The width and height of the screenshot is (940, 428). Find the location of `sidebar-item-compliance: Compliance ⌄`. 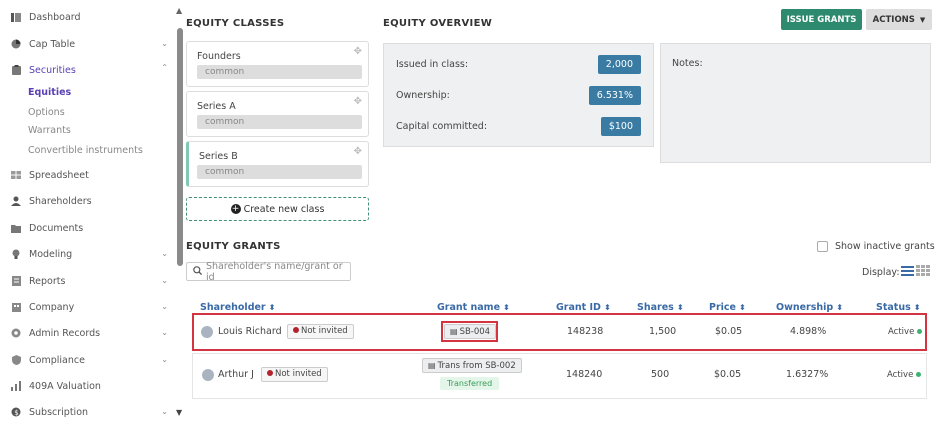

sidebar-item-compliance: Compliance ⌄ is located at coordinates (89, 360).